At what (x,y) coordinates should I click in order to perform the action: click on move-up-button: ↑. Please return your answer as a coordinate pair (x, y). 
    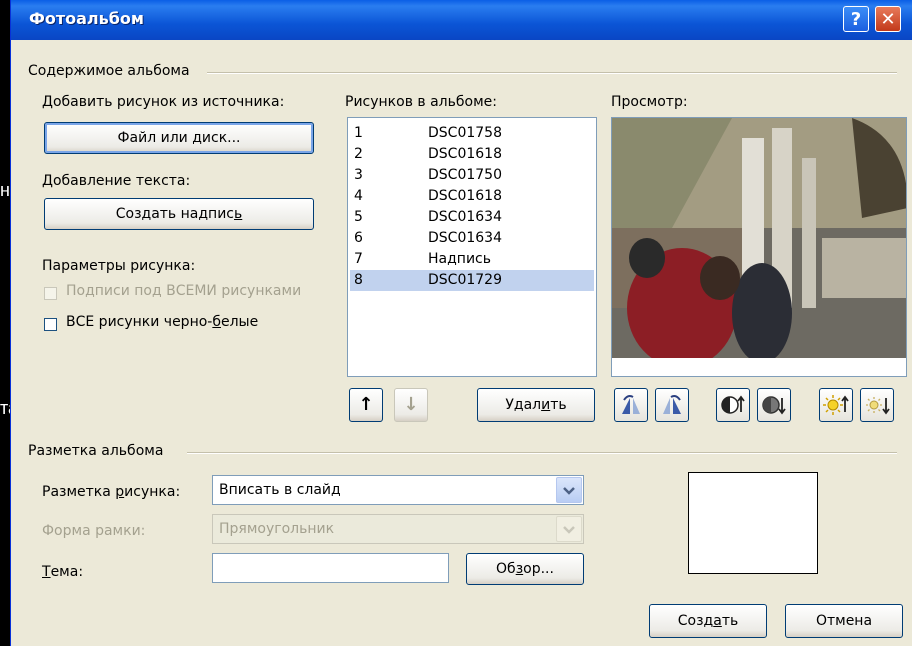
    Looking at the image, I should click on (366, 405).